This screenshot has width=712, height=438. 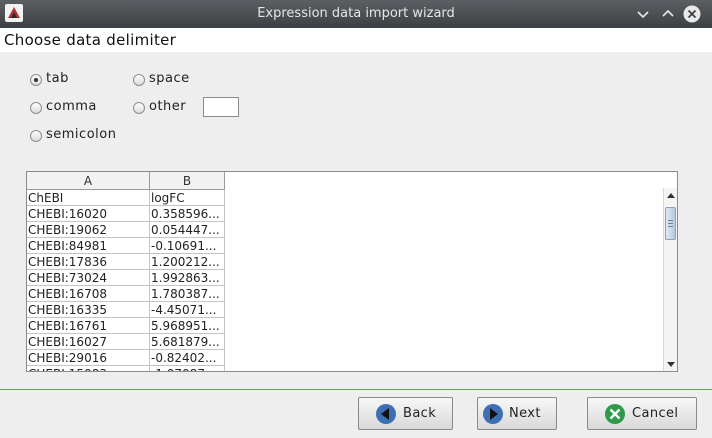 What do you see at coordinates (493, 414) in the screenshot?
I see `next-arrow-icon` at bounding box center [493, 414].